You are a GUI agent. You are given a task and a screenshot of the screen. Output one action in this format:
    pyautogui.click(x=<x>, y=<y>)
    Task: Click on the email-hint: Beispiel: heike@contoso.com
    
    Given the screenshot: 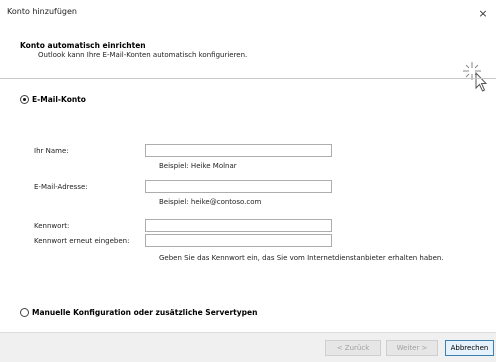 What is the action you would take?
    pyautogui.click(x=210, y=202)
    